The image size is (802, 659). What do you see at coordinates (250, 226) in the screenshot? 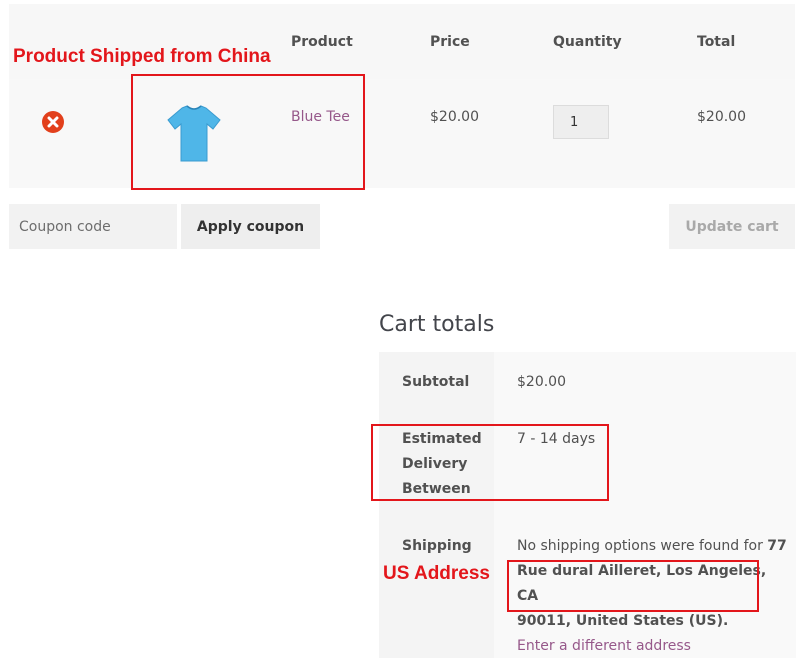
I see `apply-coupon-button: Apply coupon` at bounding box center [250, 226].